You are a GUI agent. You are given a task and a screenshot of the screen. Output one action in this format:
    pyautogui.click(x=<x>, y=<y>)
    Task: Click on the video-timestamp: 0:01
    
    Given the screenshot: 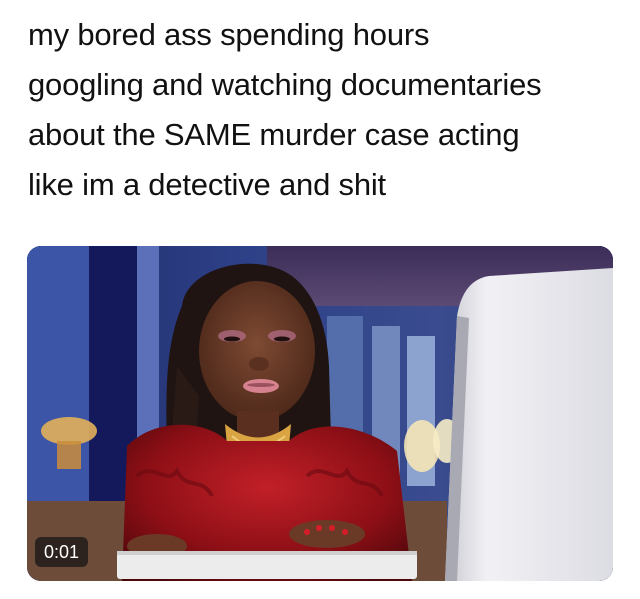 What is the action you would take?
    pyautogui.click(x=62, y=552)
    